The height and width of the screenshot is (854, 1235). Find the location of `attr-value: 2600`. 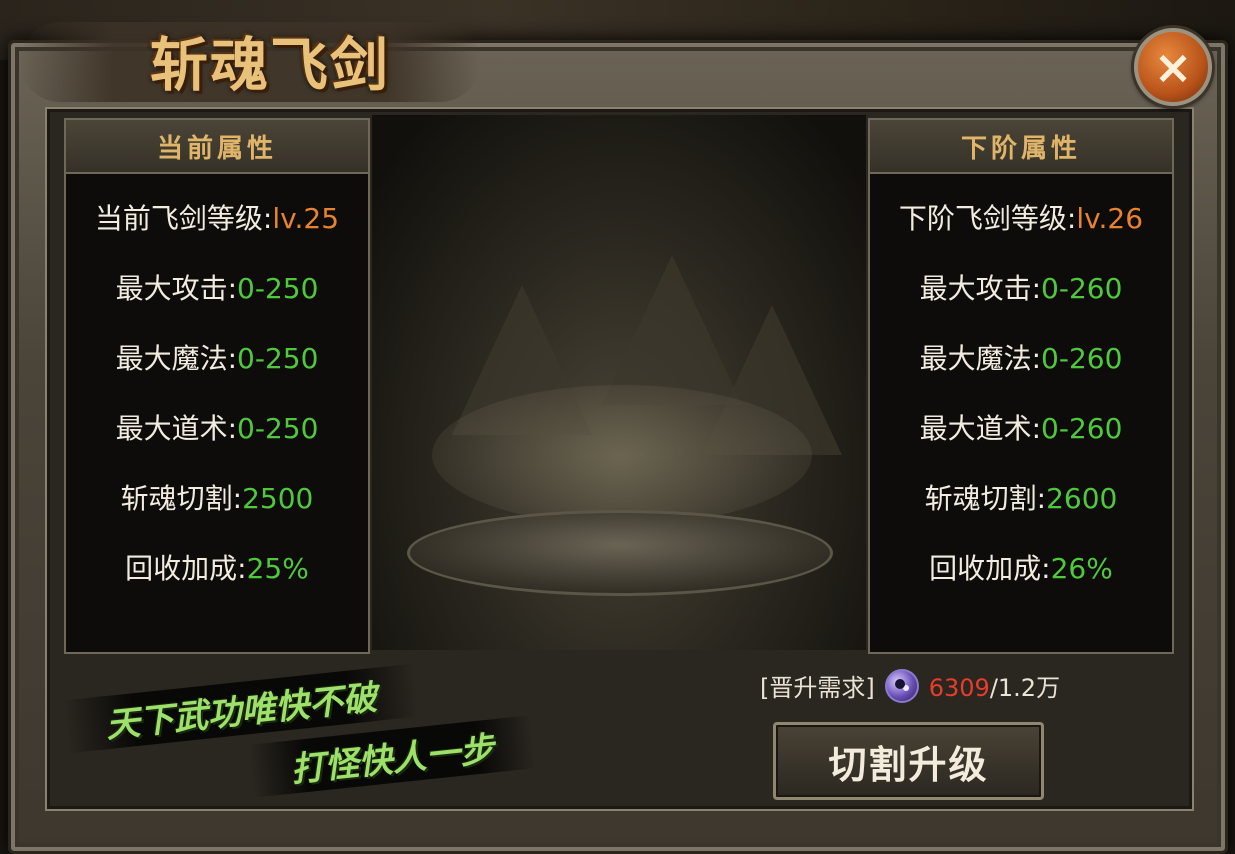

attr-value: 2600 is located at coordinates (1082, 498).